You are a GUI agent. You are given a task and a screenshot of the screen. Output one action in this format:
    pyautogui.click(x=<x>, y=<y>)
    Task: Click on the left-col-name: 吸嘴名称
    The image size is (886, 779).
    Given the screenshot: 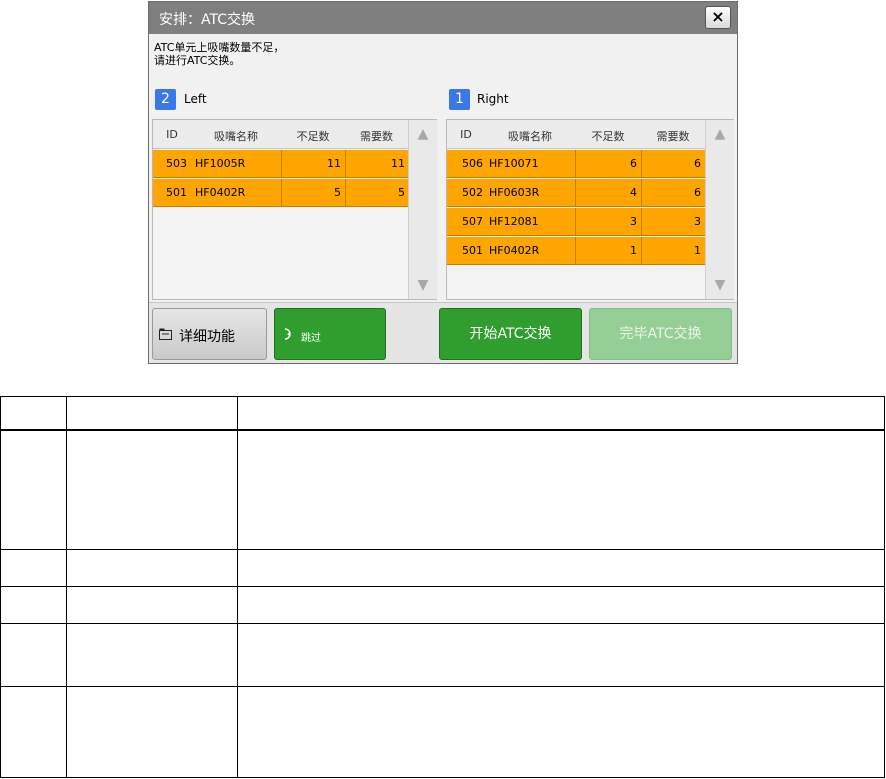 What is the action you would take?
    pyautogui.click(x=236, y=136)
    